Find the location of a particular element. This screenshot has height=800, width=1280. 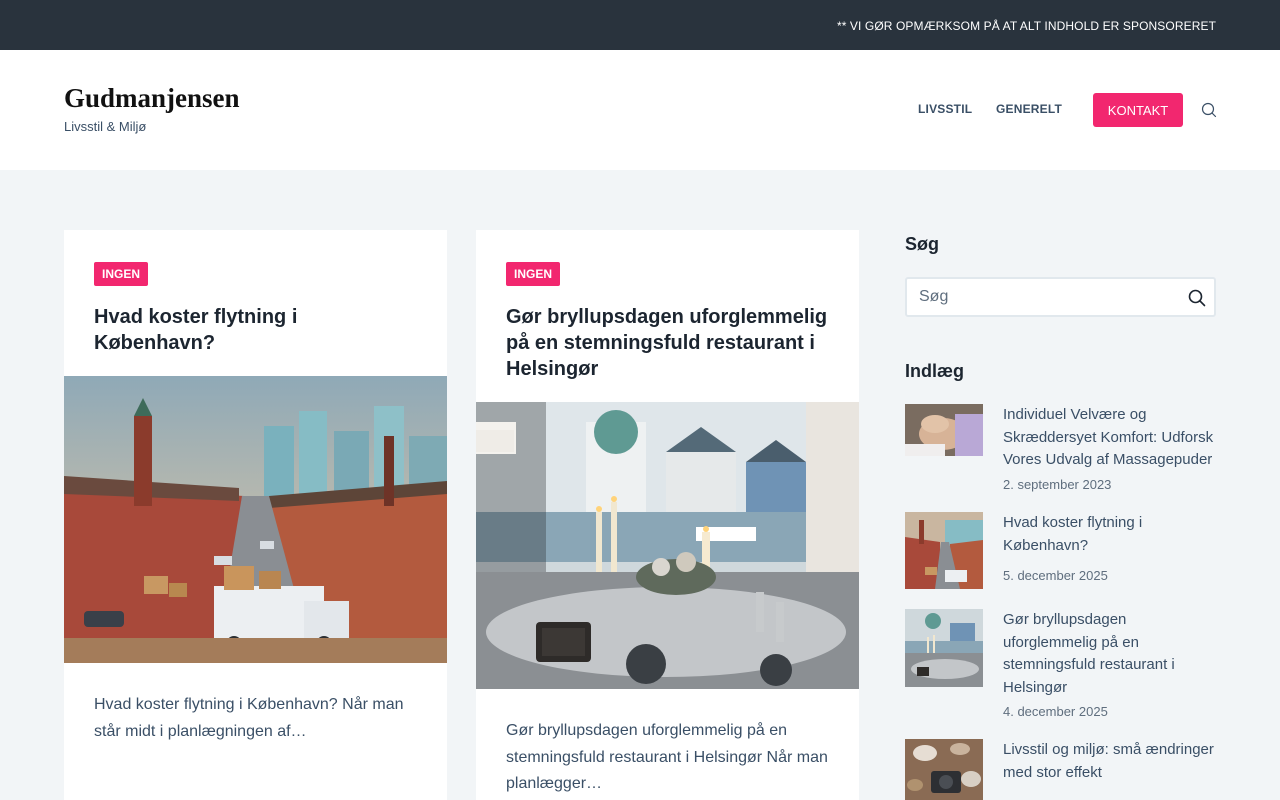

sidebar-search is located at coordinates (1060, 297).